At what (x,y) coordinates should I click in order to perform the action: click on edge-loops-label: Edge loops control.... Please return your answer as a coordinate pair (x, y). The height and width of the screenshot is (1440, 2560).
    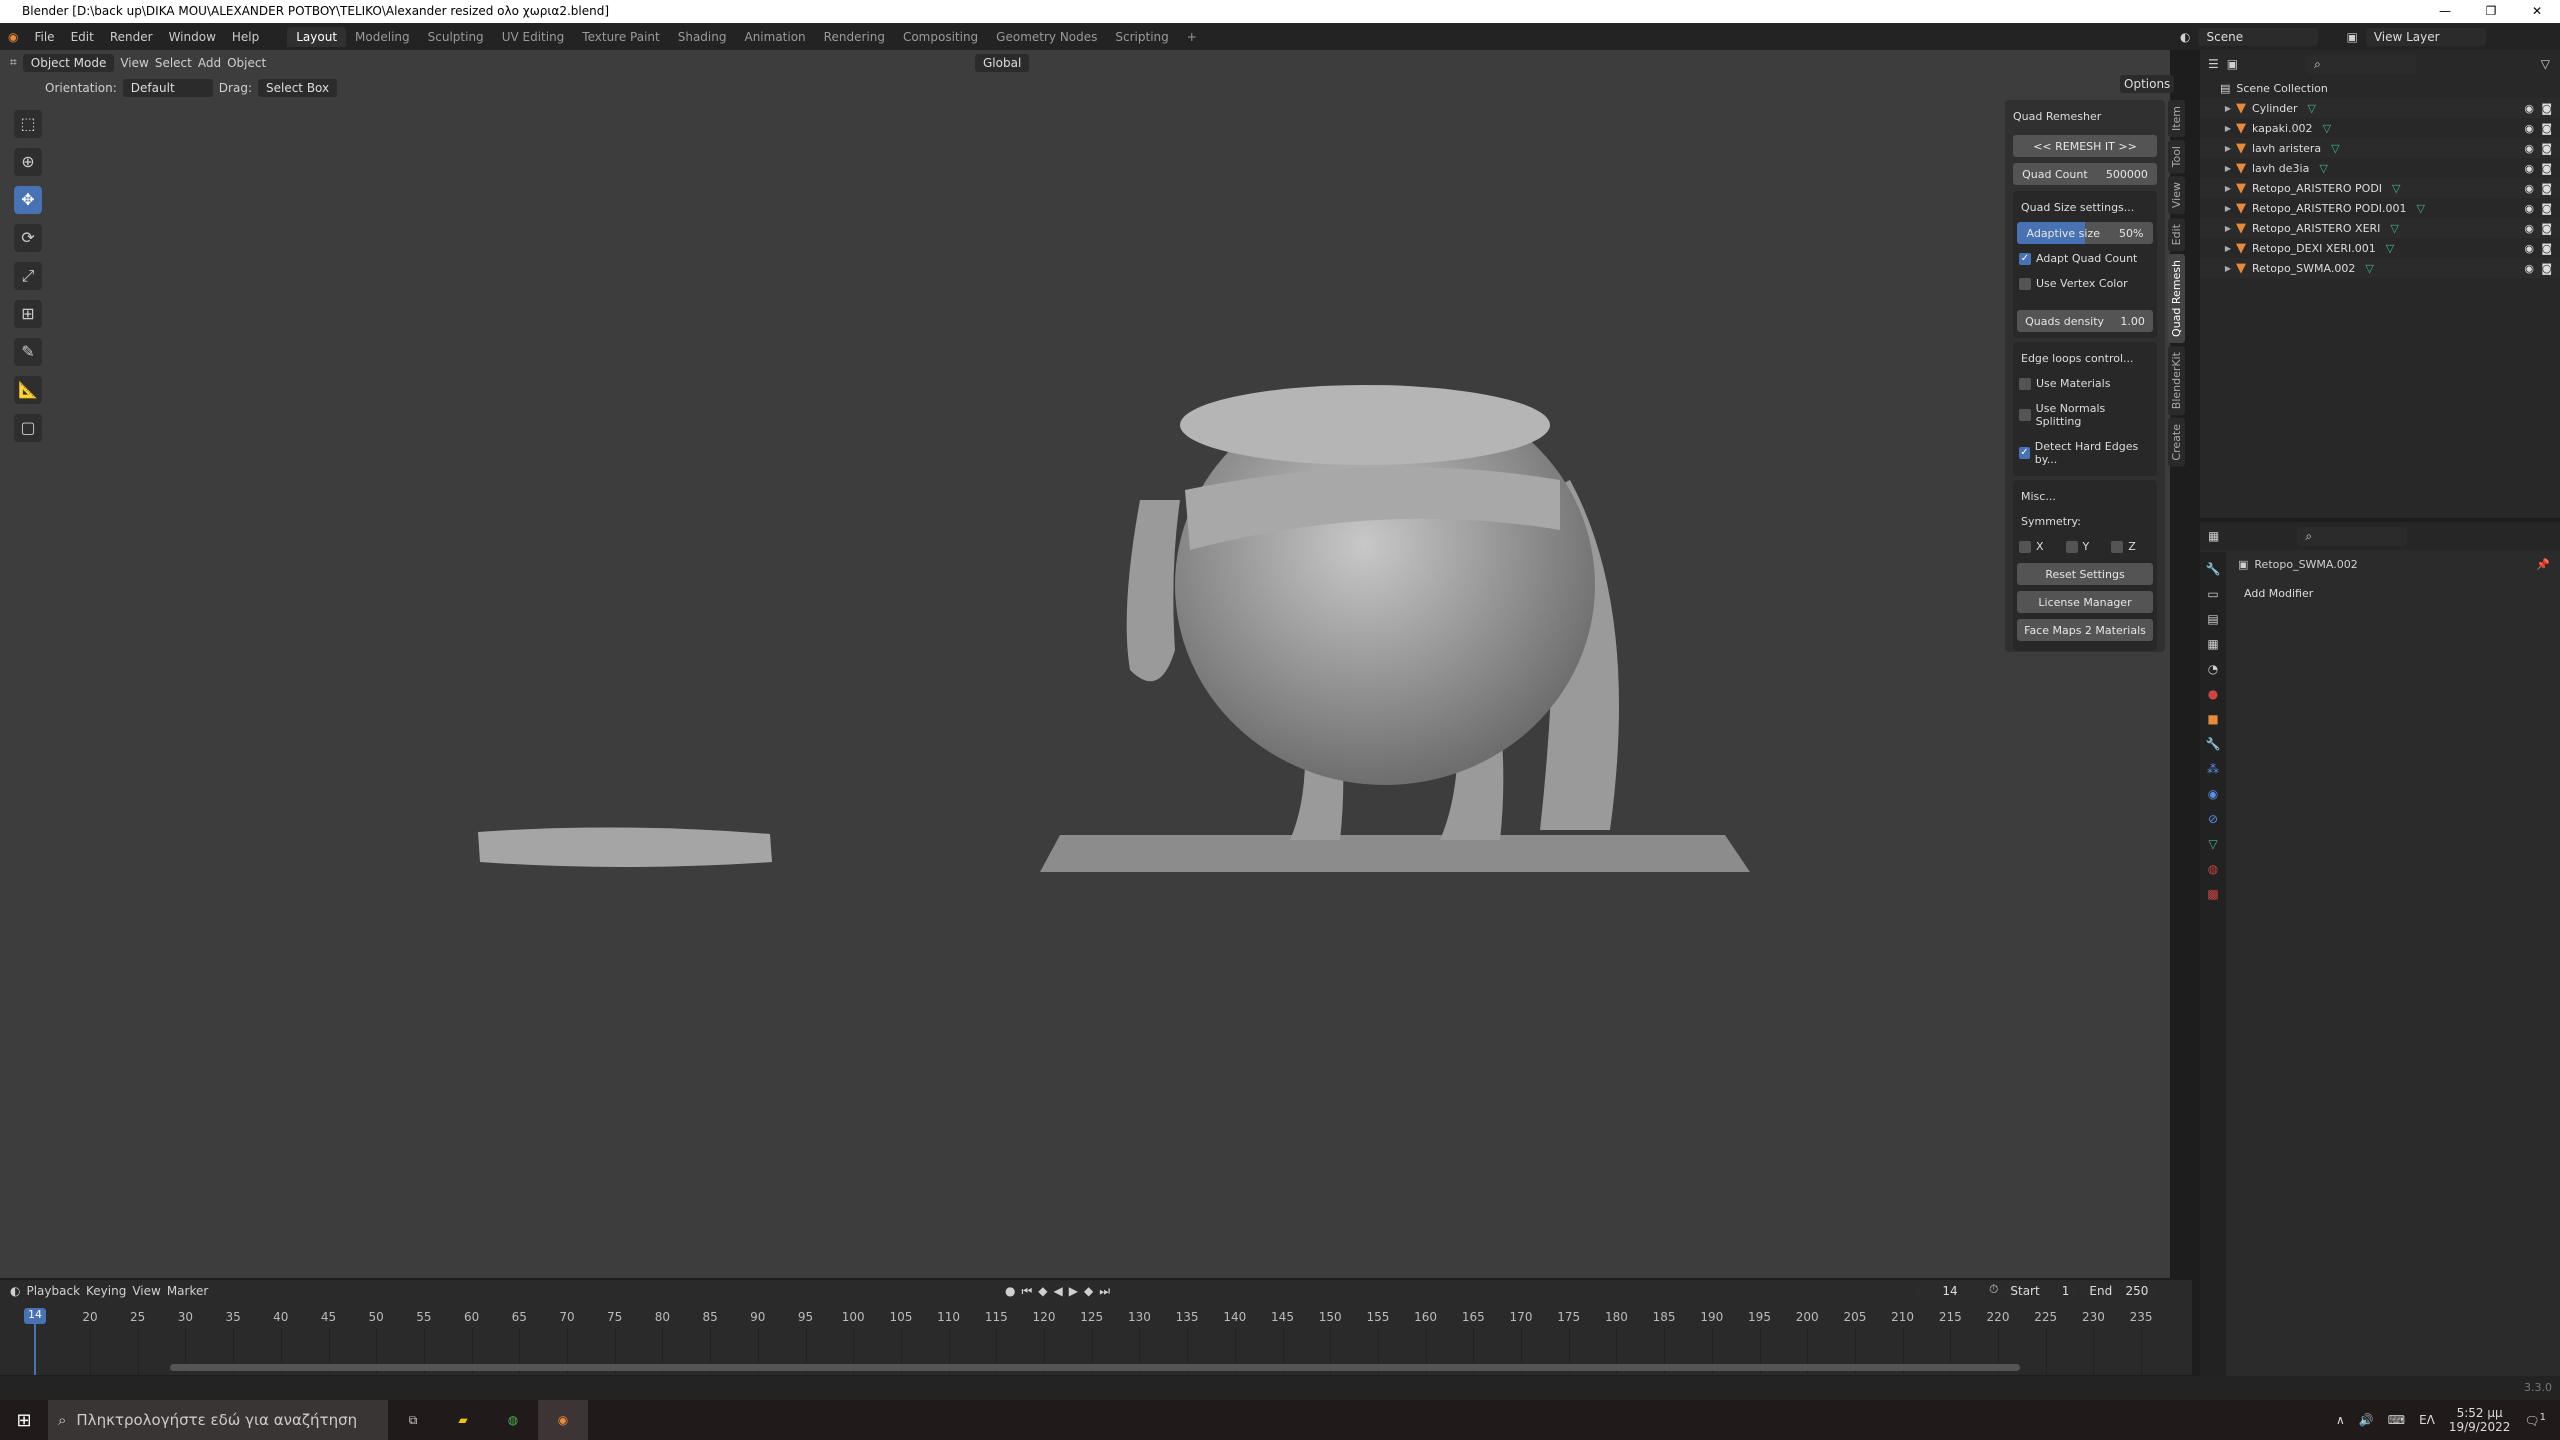
    Looking at the image, I should click on (2085, 358).